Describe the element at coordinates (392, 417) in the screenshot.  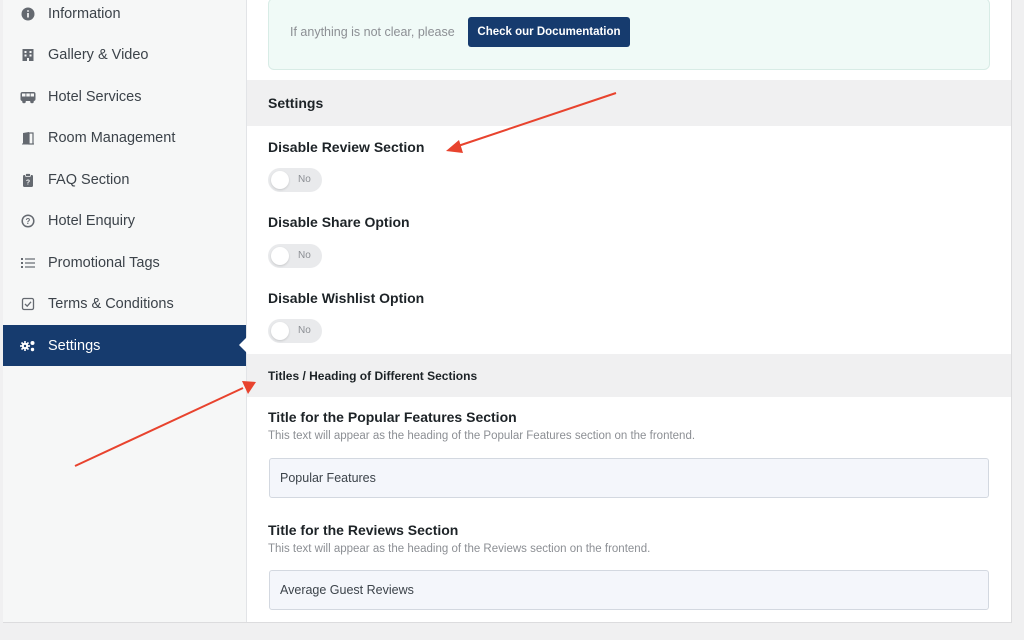
I see `popular-features-title-label: Title for the Popular Features Section` at that location.